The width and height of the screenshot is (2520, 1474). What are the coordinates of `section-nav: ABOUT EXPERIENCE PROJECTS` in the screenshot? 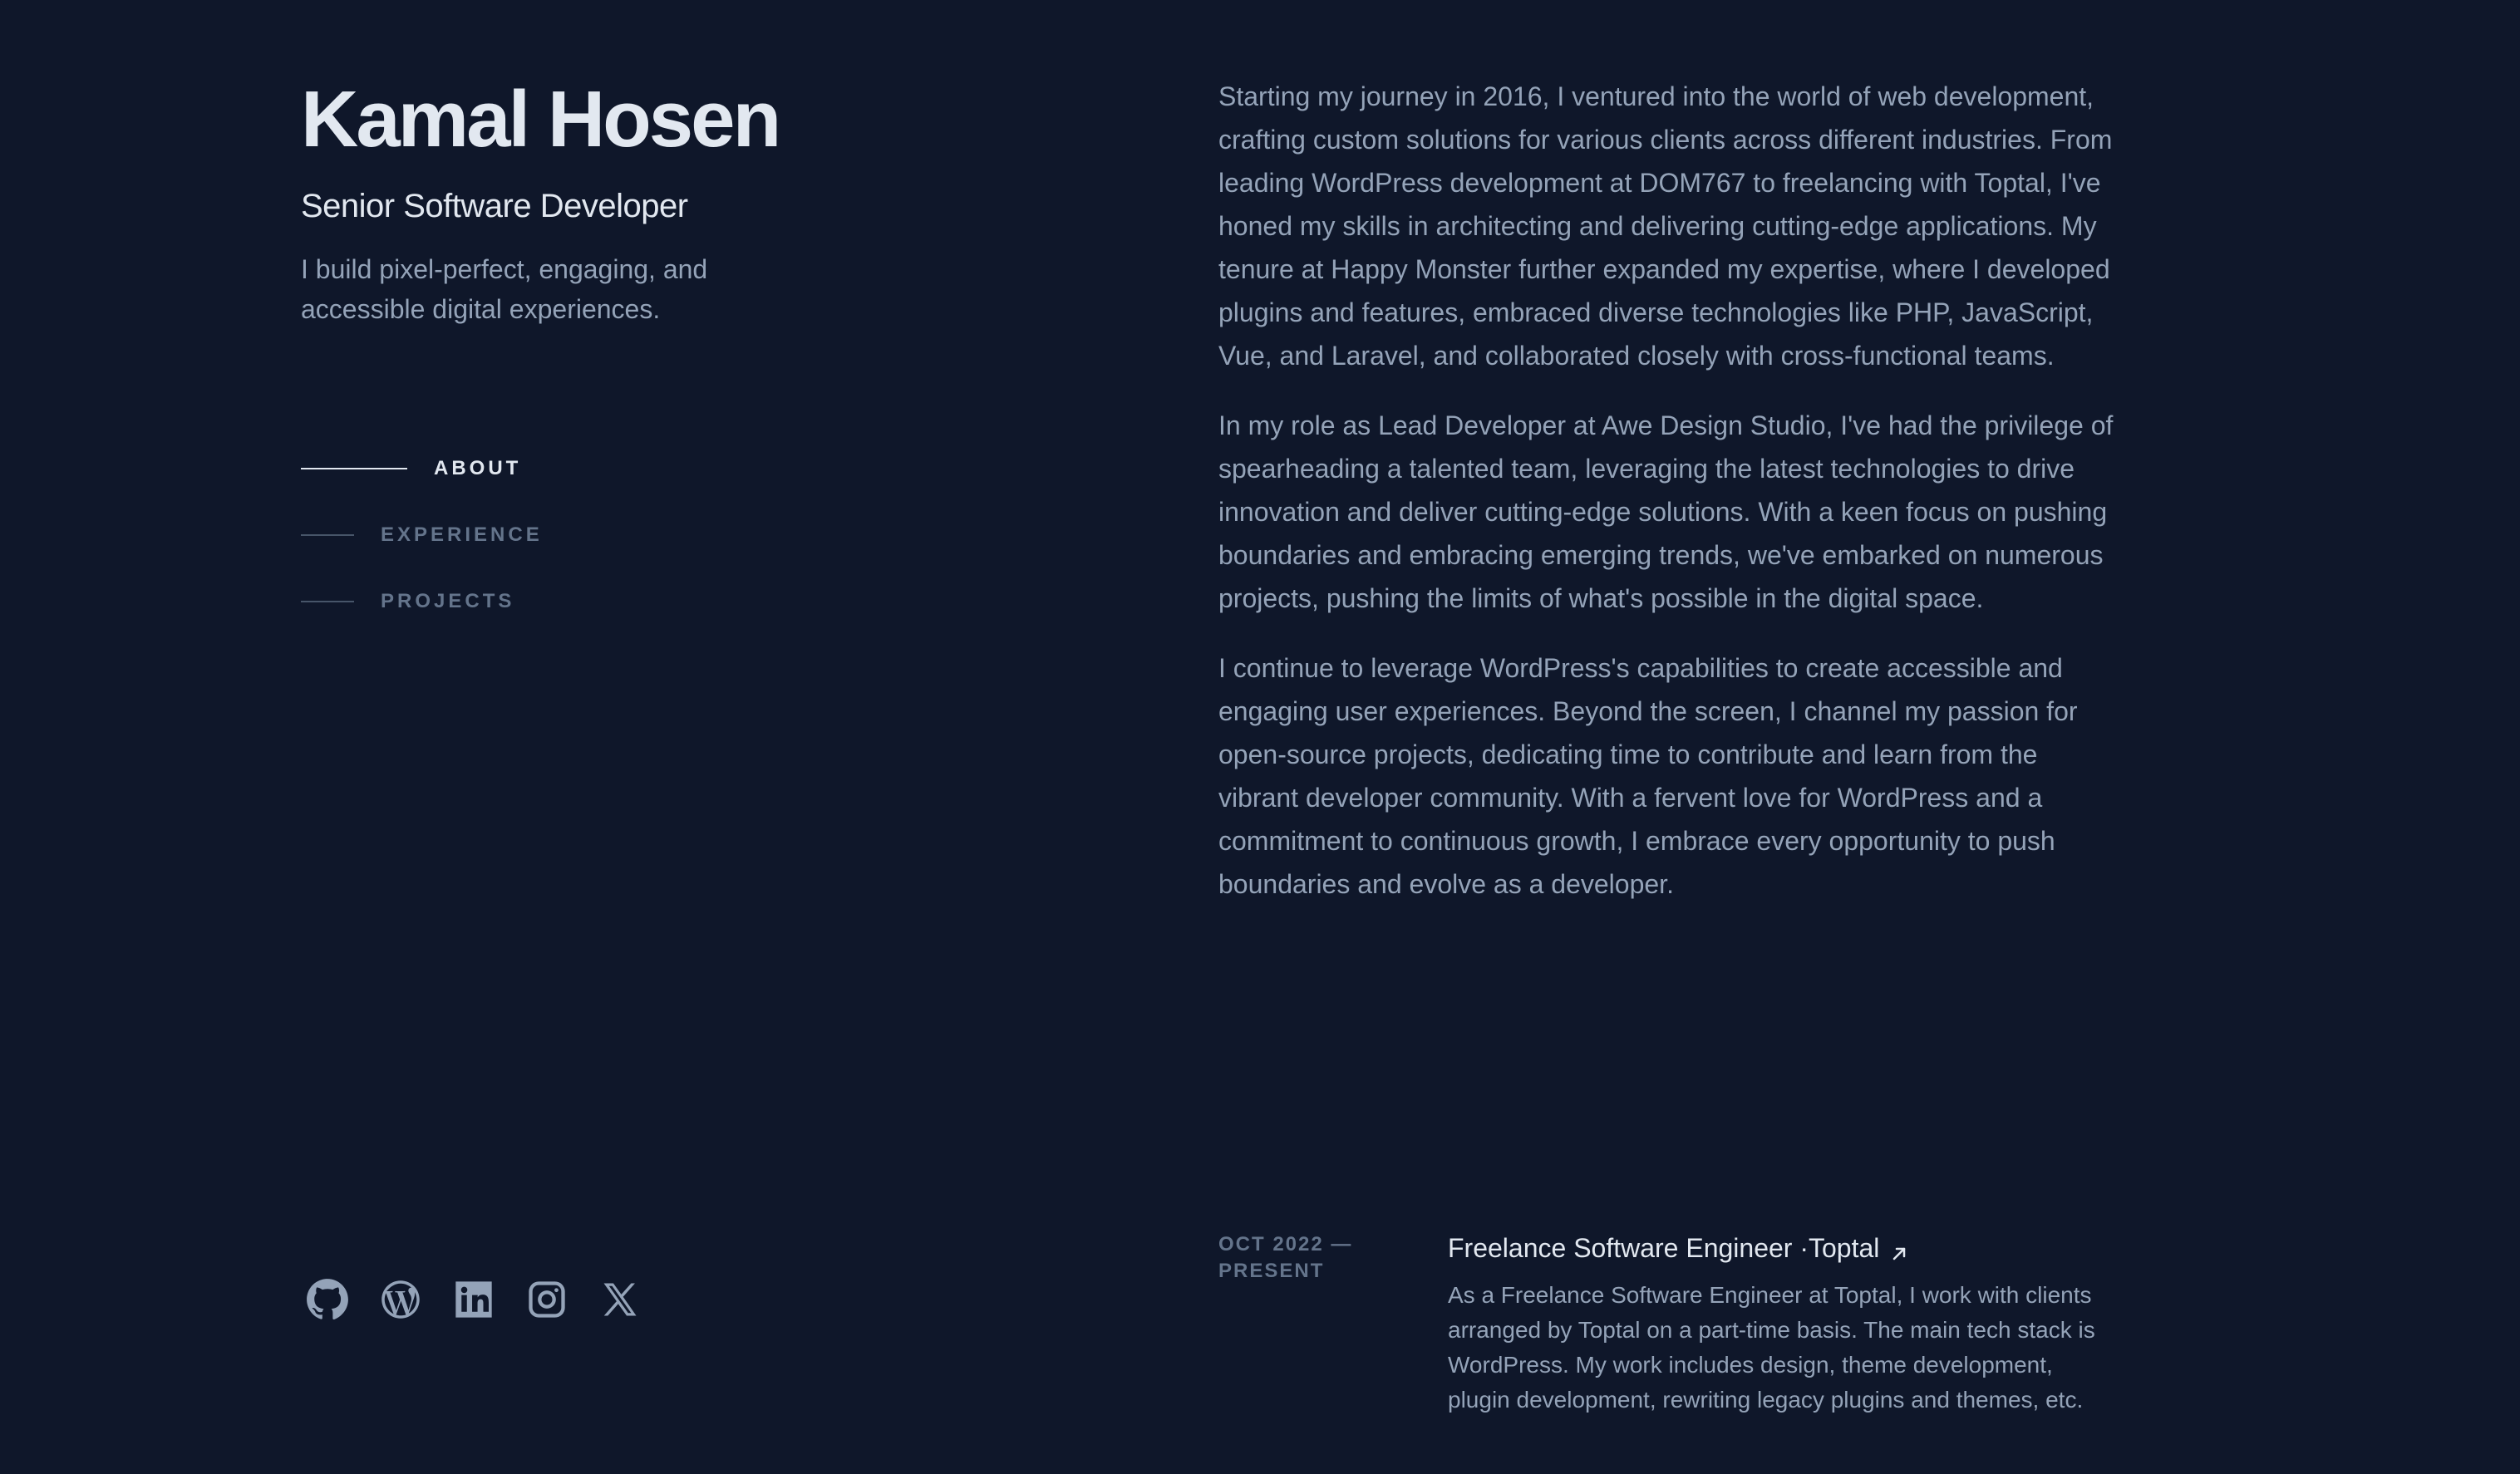 It's located at (422, 545).